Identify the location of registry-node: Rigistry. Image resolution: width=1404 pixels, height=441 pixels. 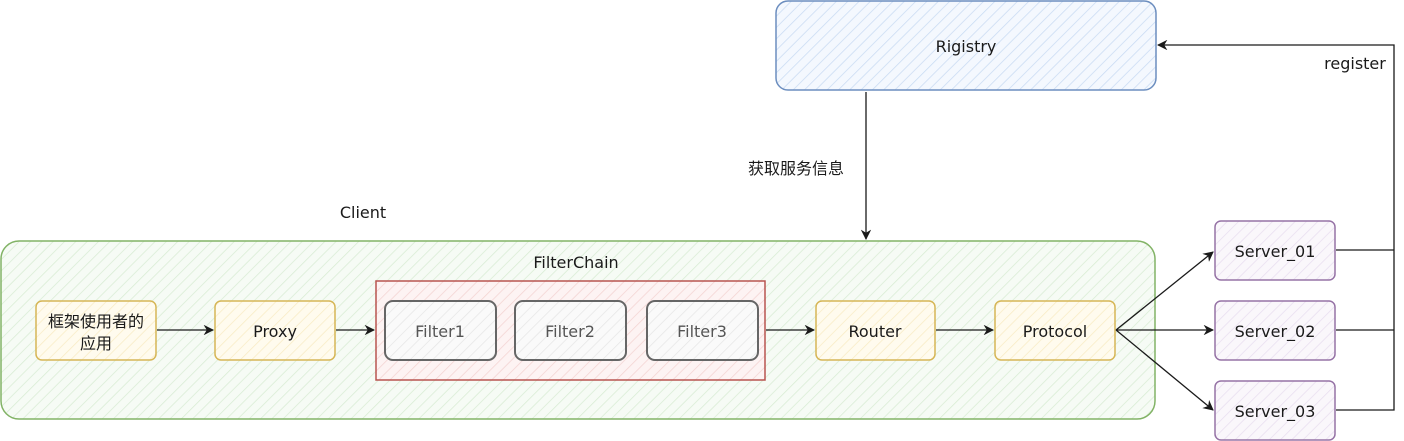
(966, 45).